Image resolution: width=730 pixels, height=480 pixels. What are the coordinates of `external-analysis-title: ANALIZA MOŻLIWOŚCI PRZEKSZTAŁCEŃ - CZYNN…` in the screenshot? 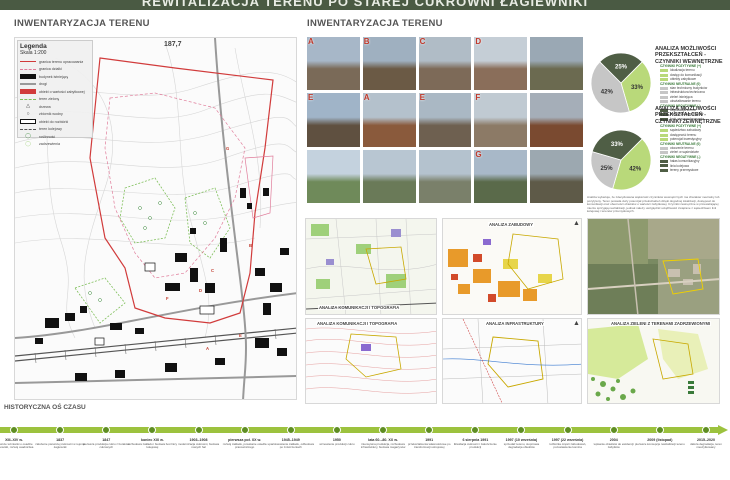 It's located at (688, 115).